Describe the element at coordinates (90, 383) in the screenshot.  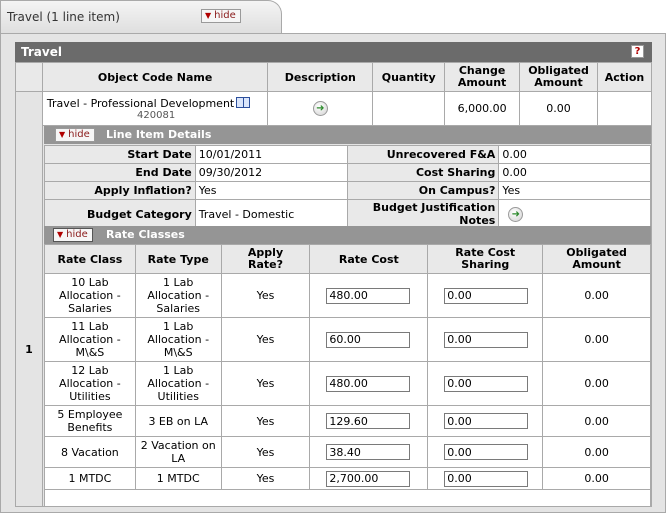
I see `rate-class: 12 Lab Allocation - Utilities` at that location.